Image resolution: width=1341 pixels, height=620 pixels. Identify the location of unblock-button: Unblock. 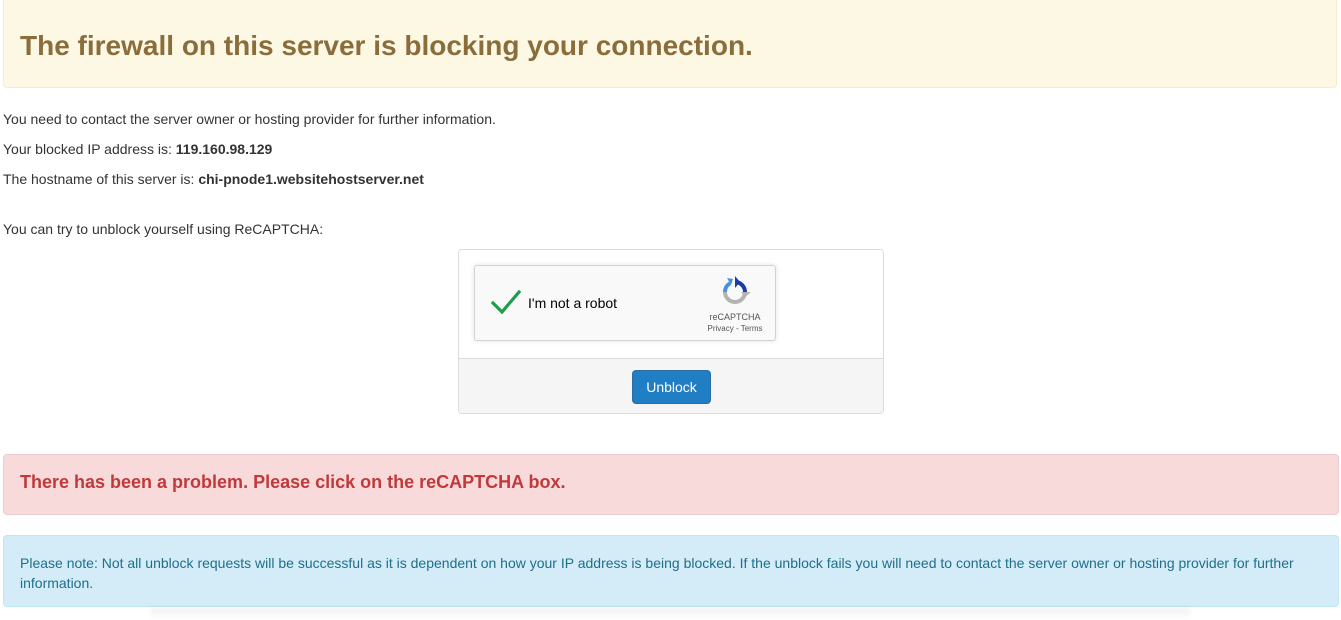
(671, 387).